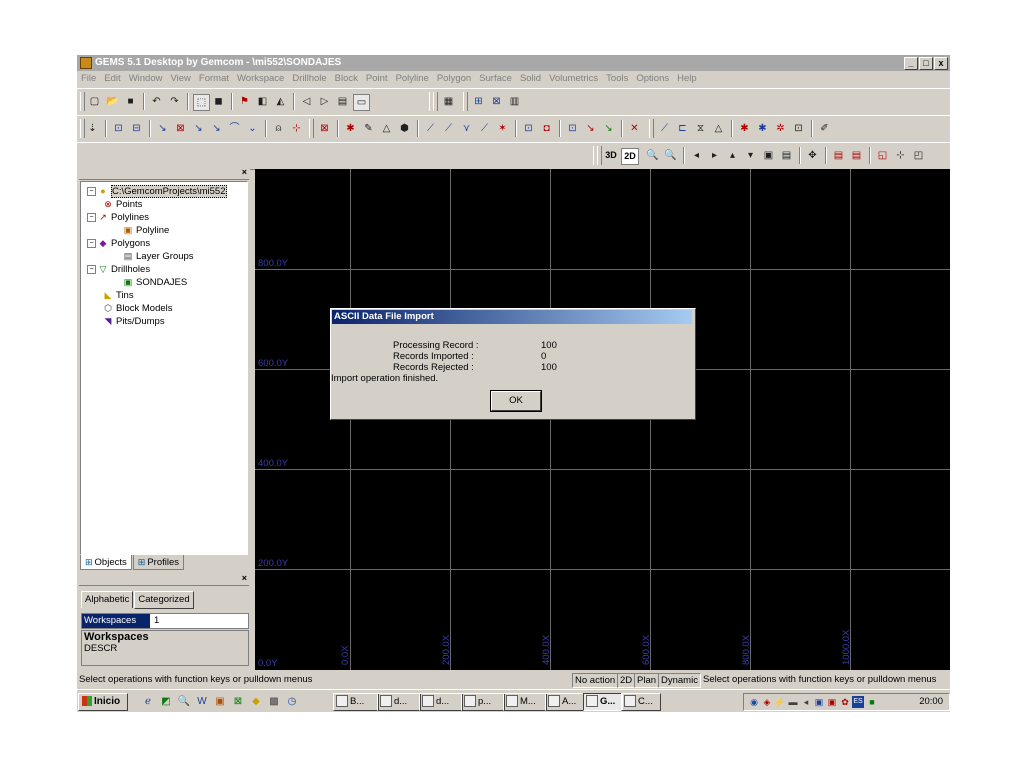 The image size is (1024, 768). I want to click on menu-options: Options, so click(652, 78).